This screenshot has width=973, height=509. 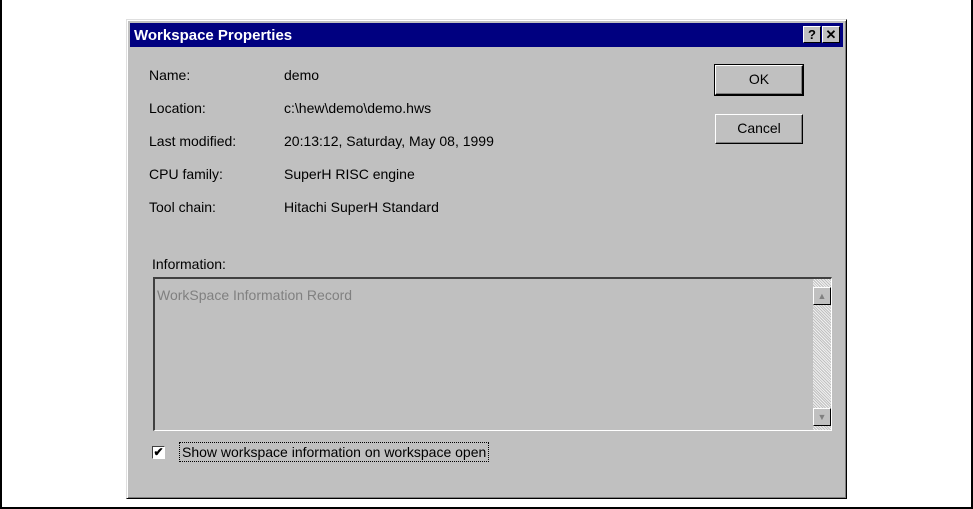 What do you see at coordinates (759, 80) in the screenshot?
I see `ok-button: OK` at bounding box center [759, 80].